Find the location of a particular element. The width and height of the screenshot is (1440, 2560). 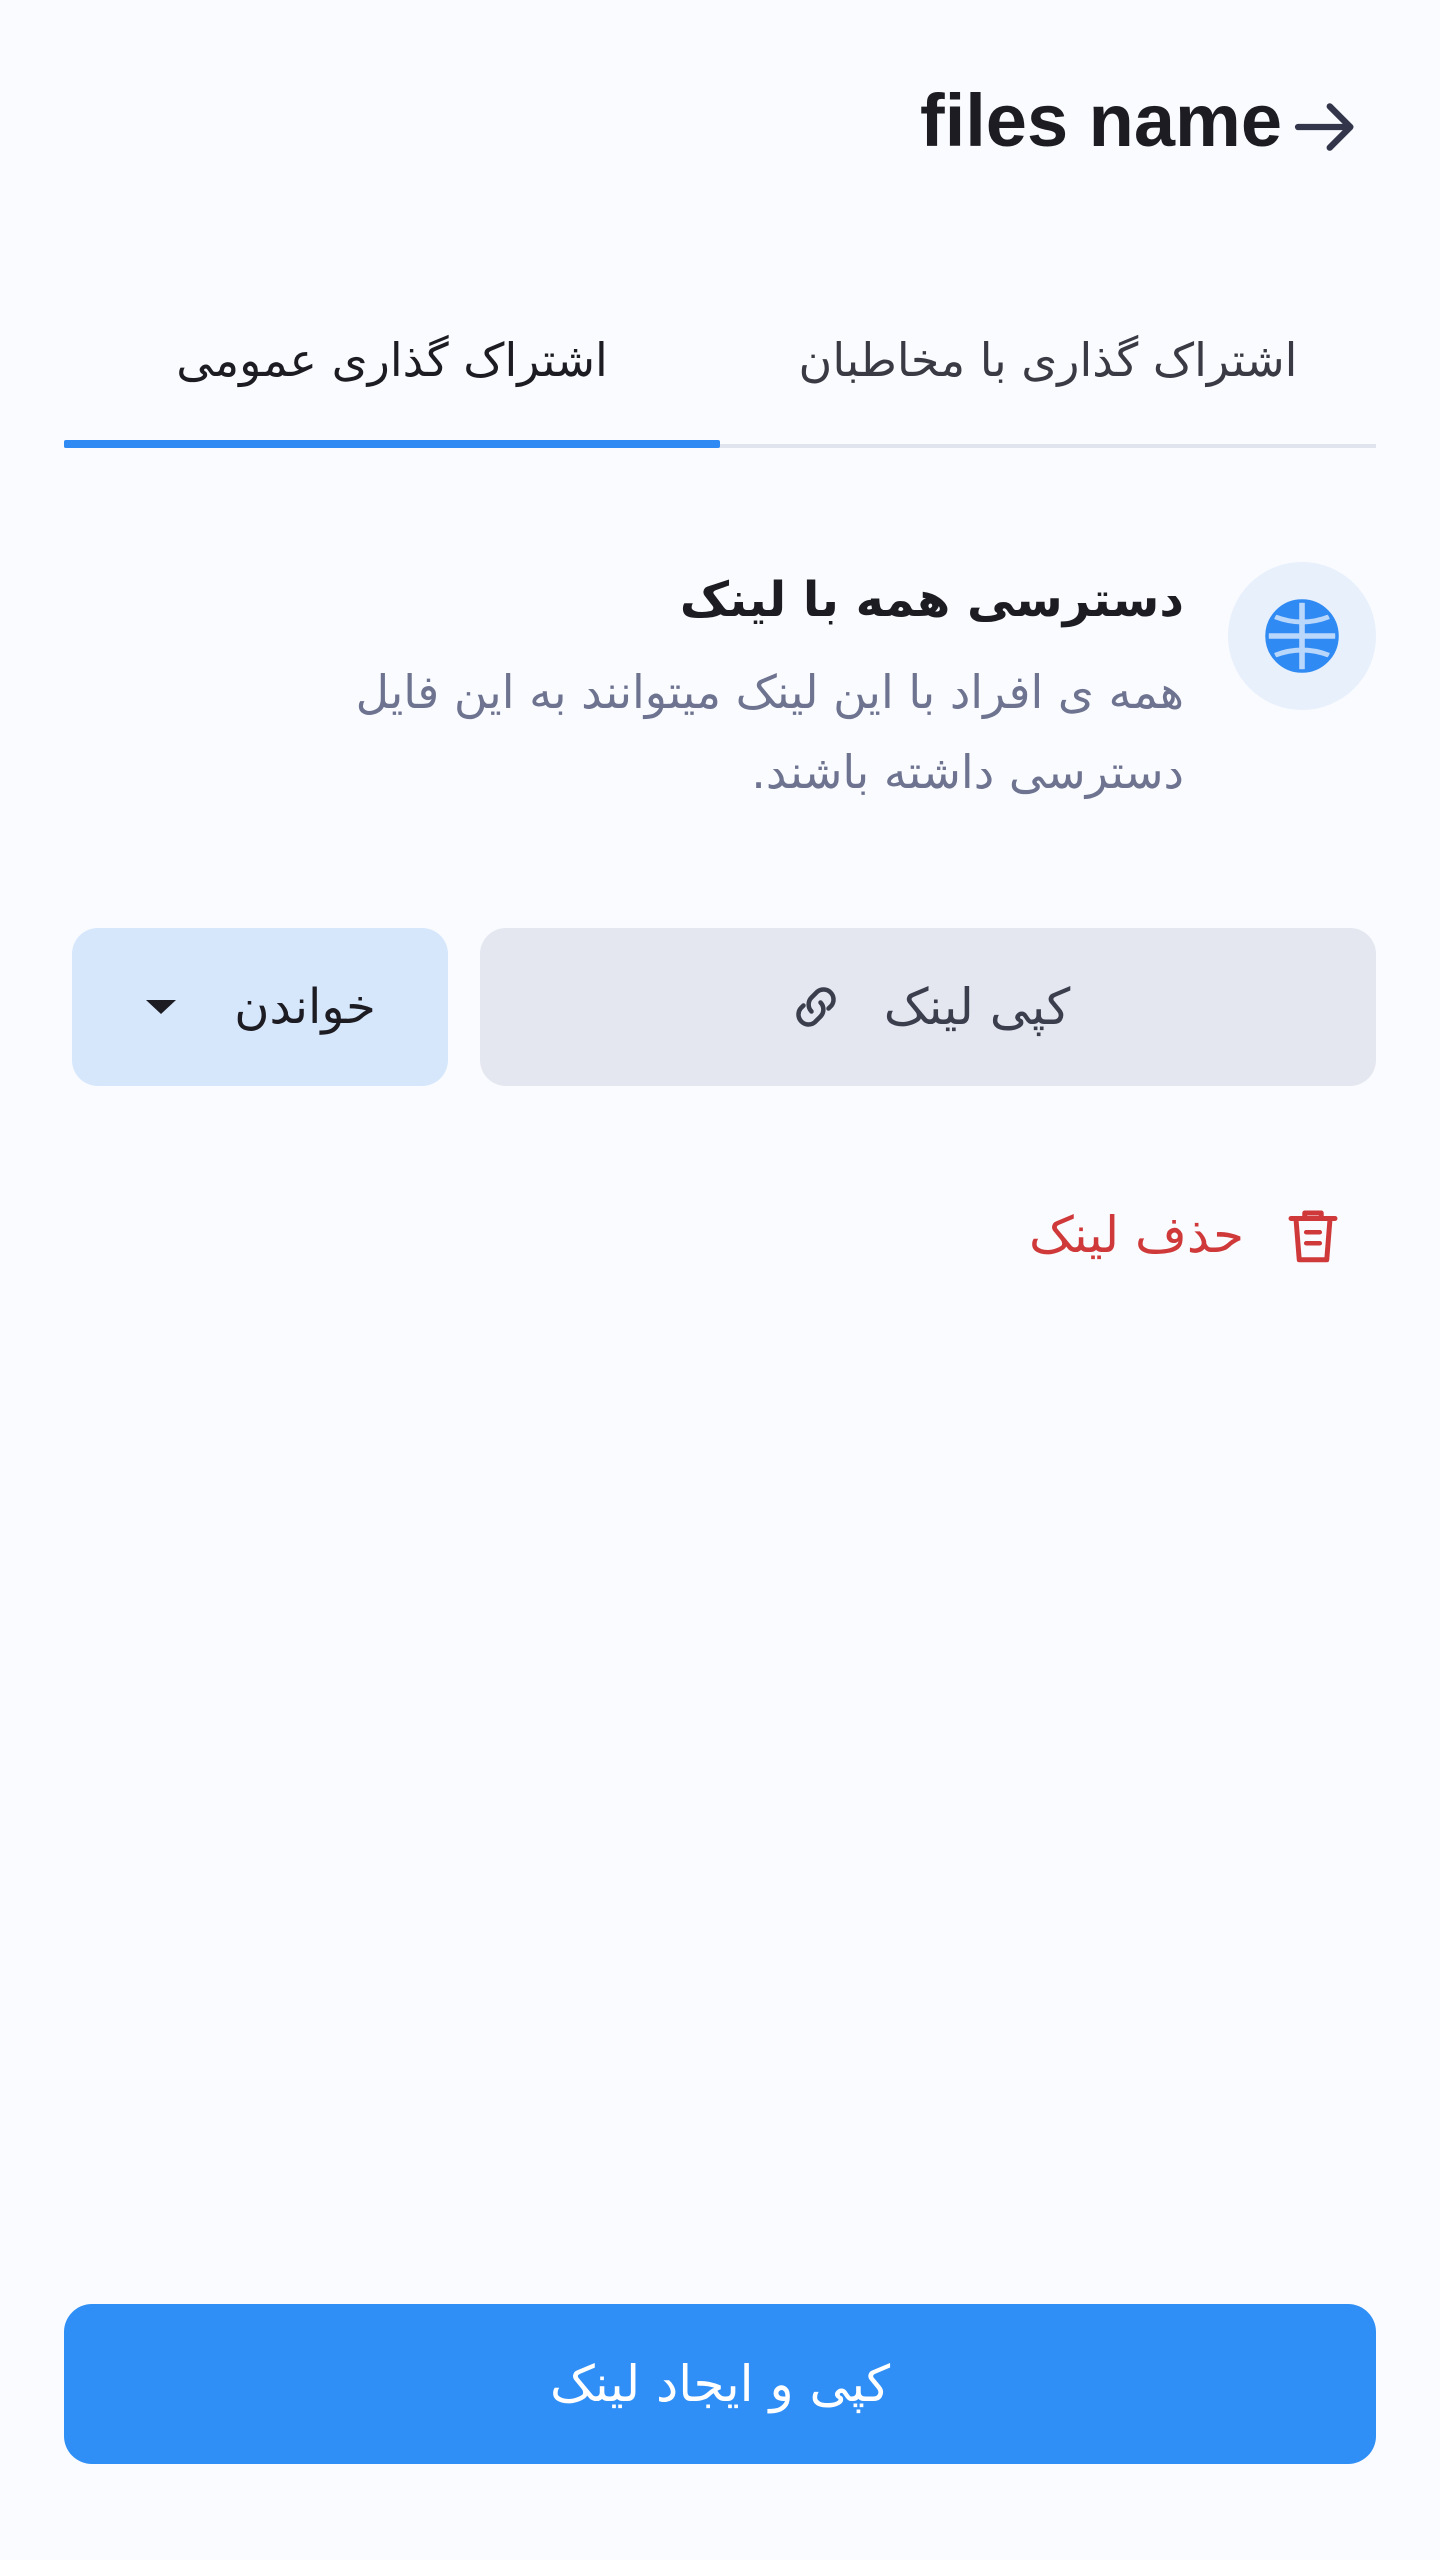

back-button is located at coordinates (1325, 127).